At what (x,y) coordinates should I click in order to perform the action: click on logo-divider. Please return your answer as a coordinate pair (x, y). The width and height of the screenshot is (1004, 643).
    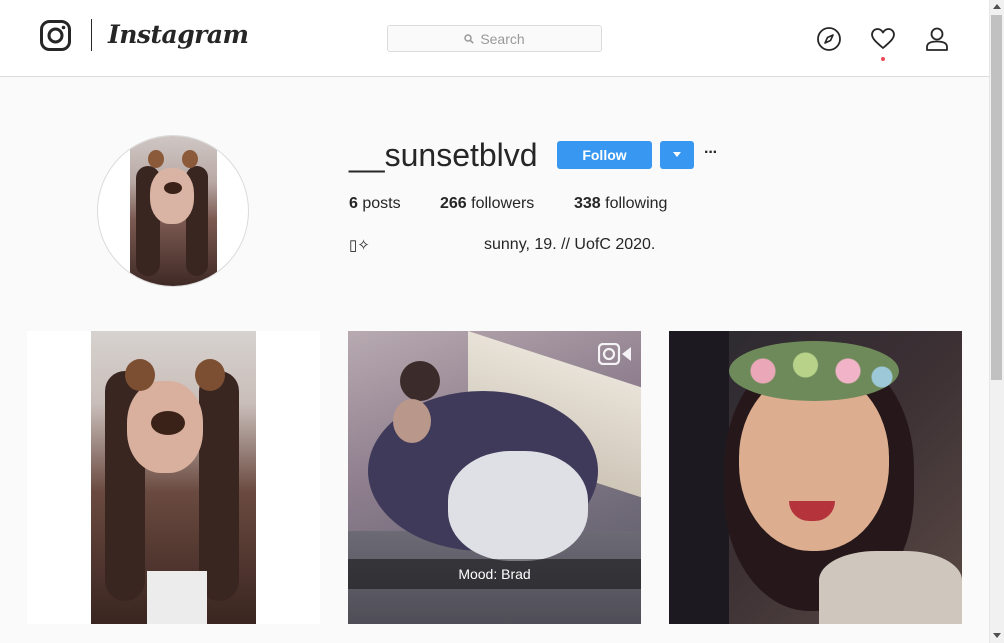
    Looking at the image, I should click on (91, 35).